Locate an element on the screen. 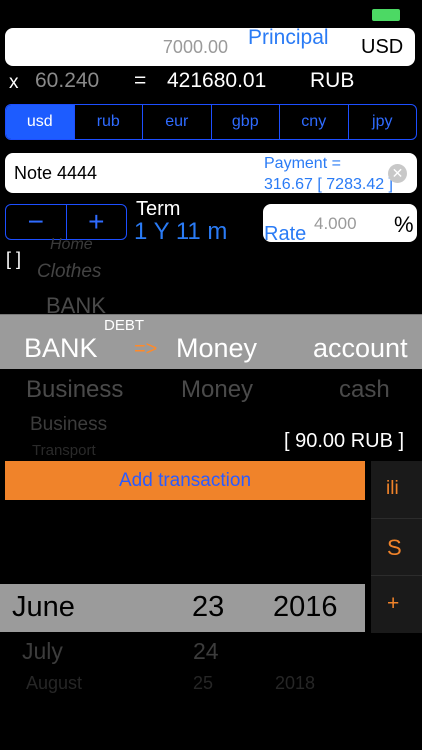 This screenshot has height=750, width=422. selected-month: June is located at coordinates (43, 607).